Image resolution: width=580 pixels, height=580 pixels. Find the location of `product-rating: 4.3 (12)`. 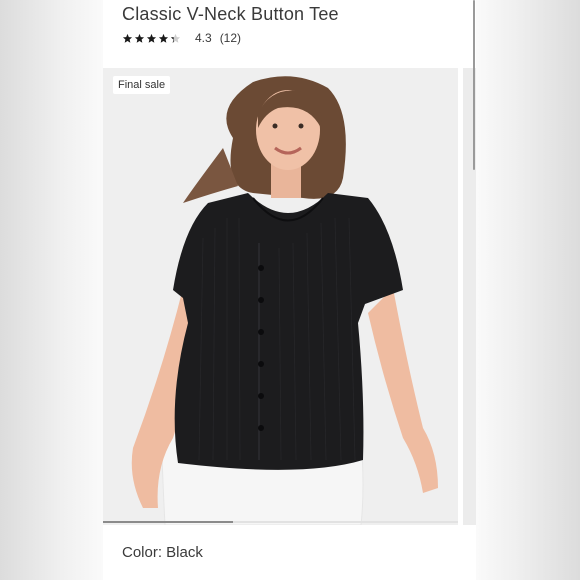

product-rating: 4.3 (12) is located at coordinates (181, 38).